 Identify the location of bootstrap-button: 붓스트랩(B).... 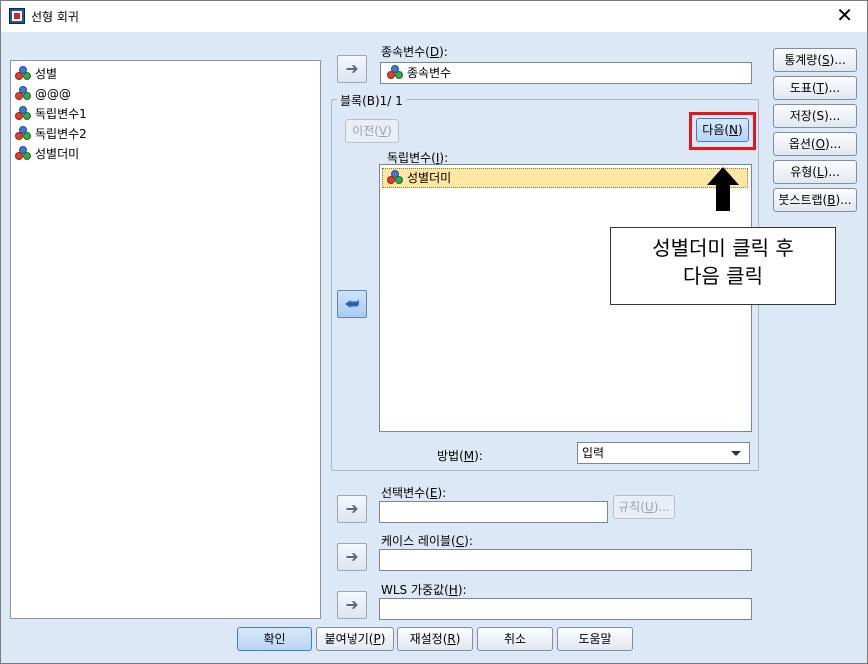
(815, 200).